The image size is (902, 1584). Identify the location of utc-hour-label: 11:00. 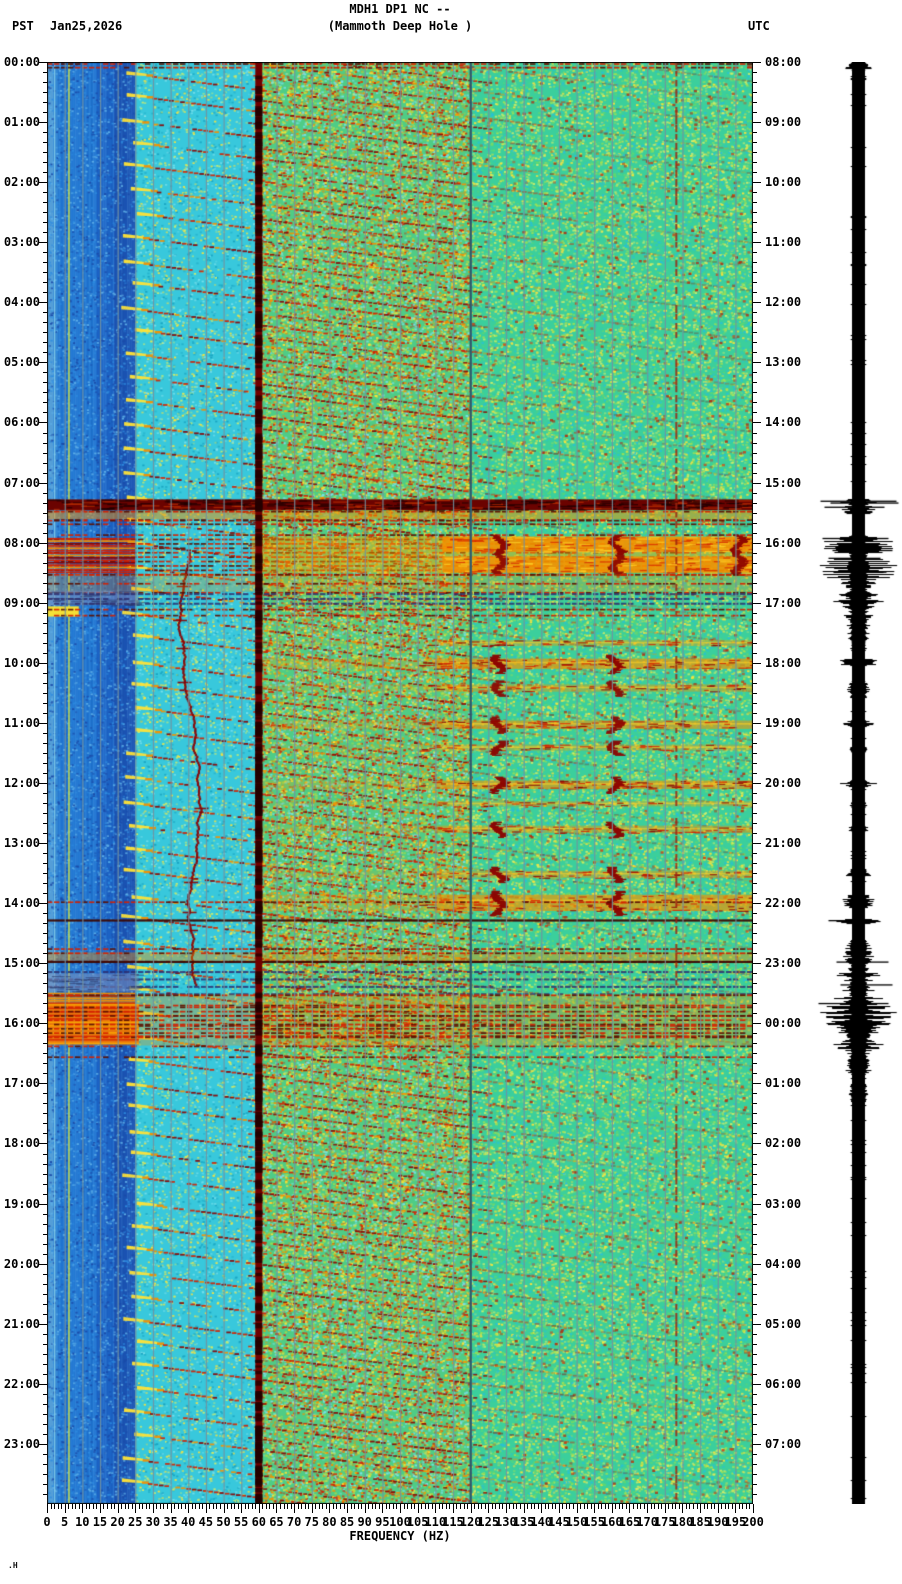
(783, 242).